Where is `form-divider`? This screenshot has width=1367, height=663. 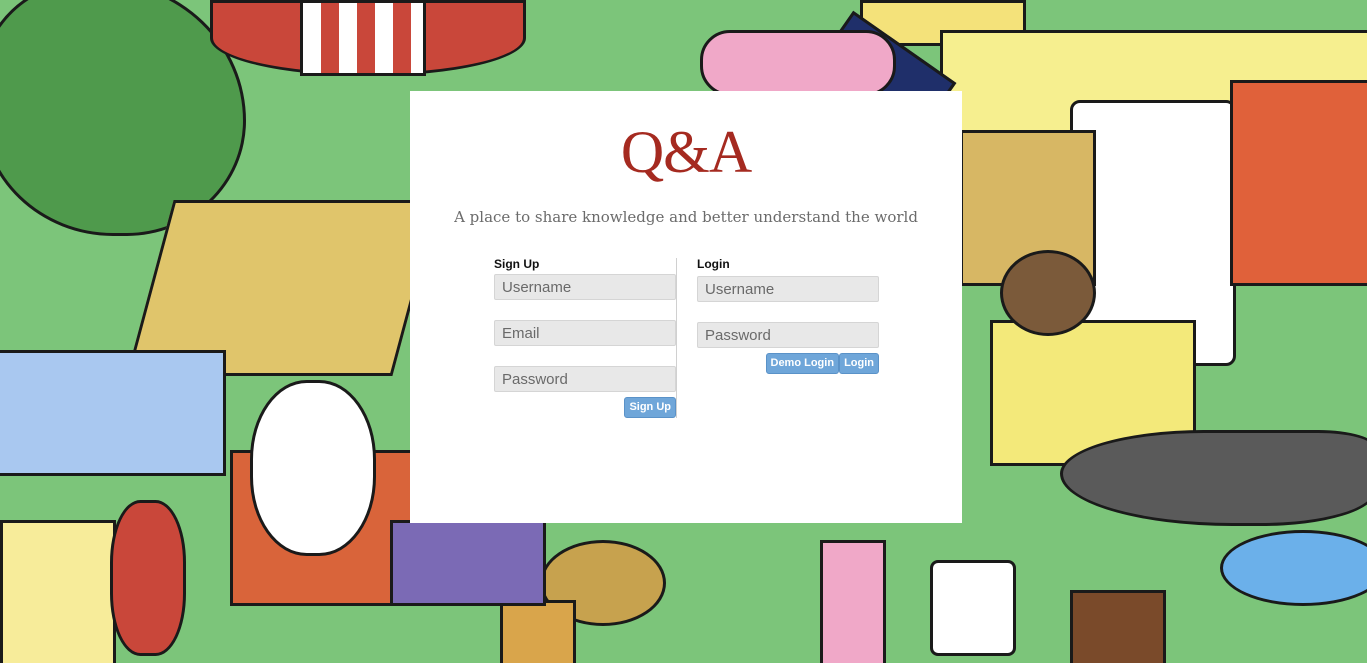 form-divider is located at coordinates (676, 338).